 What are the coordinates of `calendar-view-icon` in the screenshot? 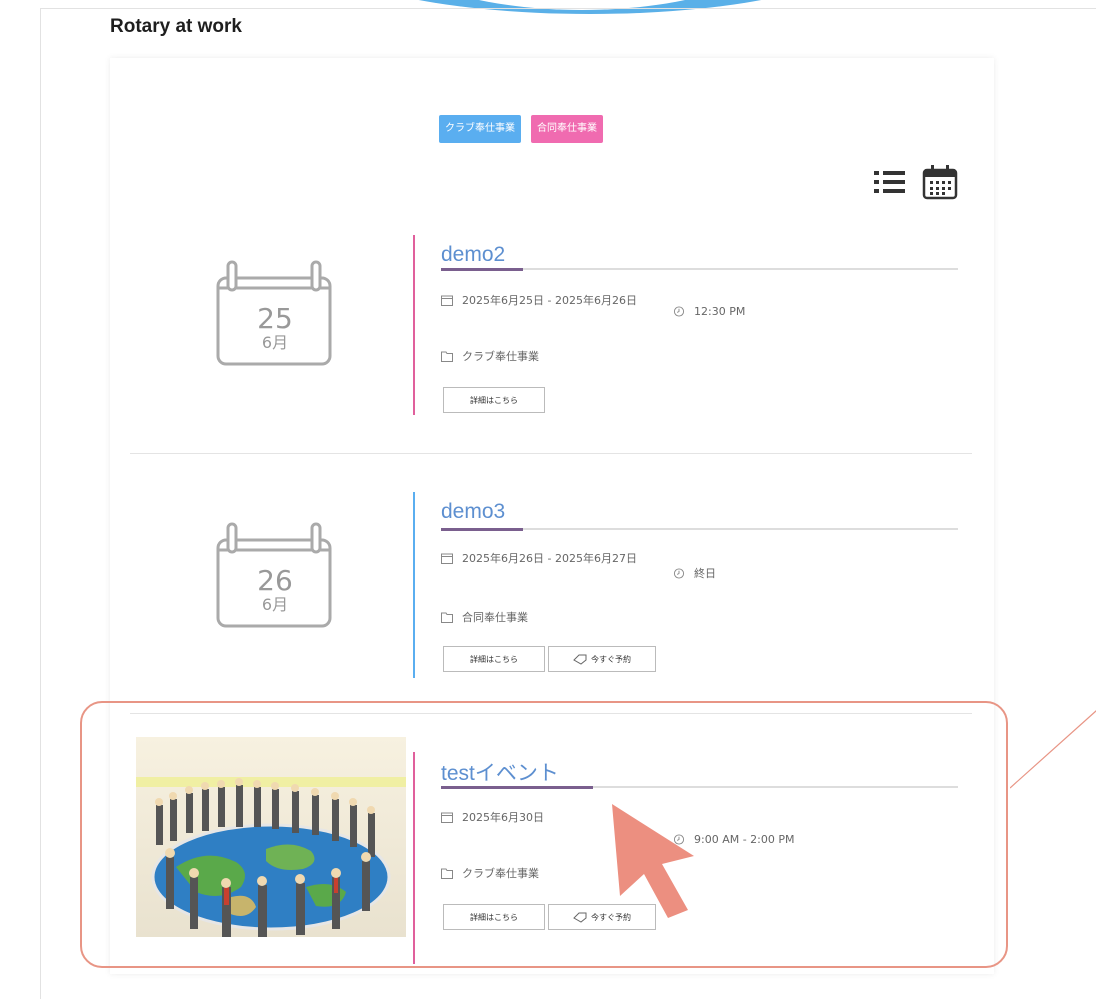 It's located at (940, 182).